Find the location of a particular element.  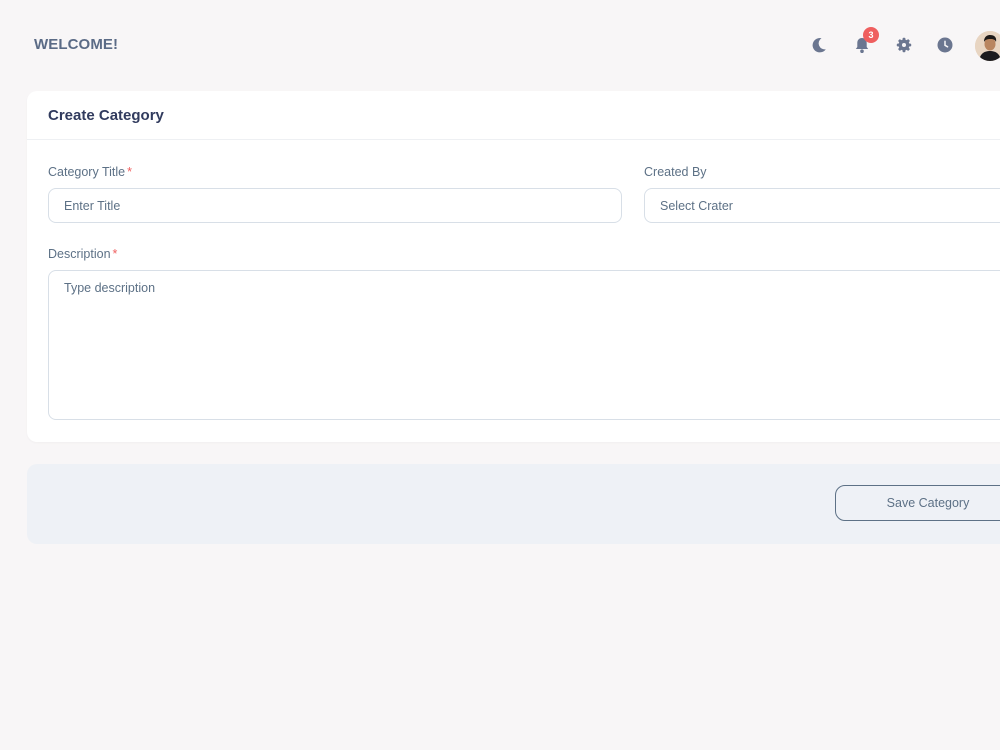

clock-icon is located at coordinates (945, 45).